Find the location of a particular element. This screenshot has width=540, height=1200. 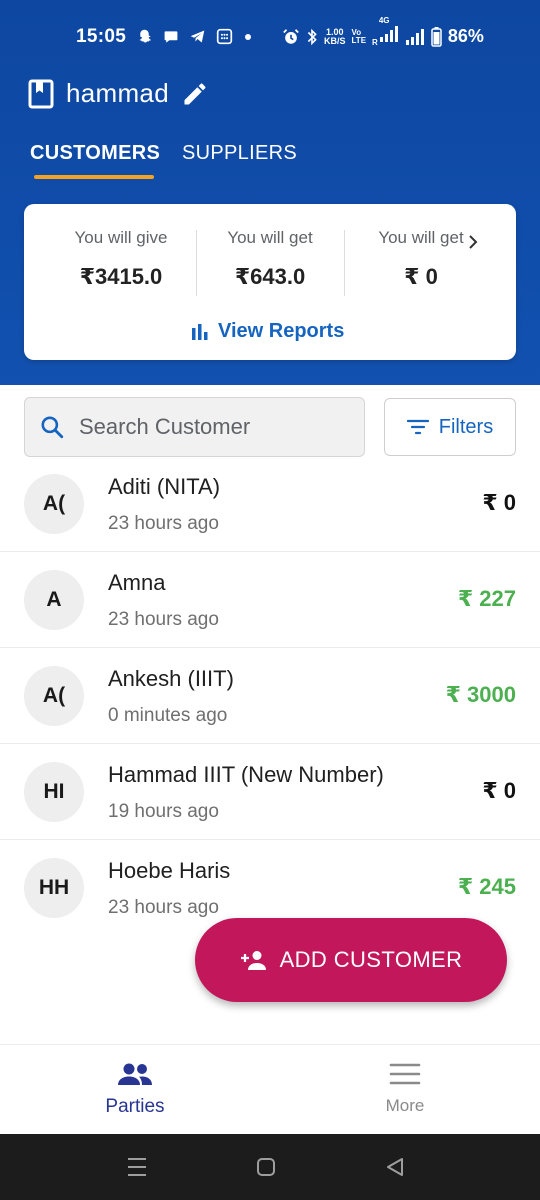

network-speed: 1.00 KB/S is located at coordinates (335, 36).